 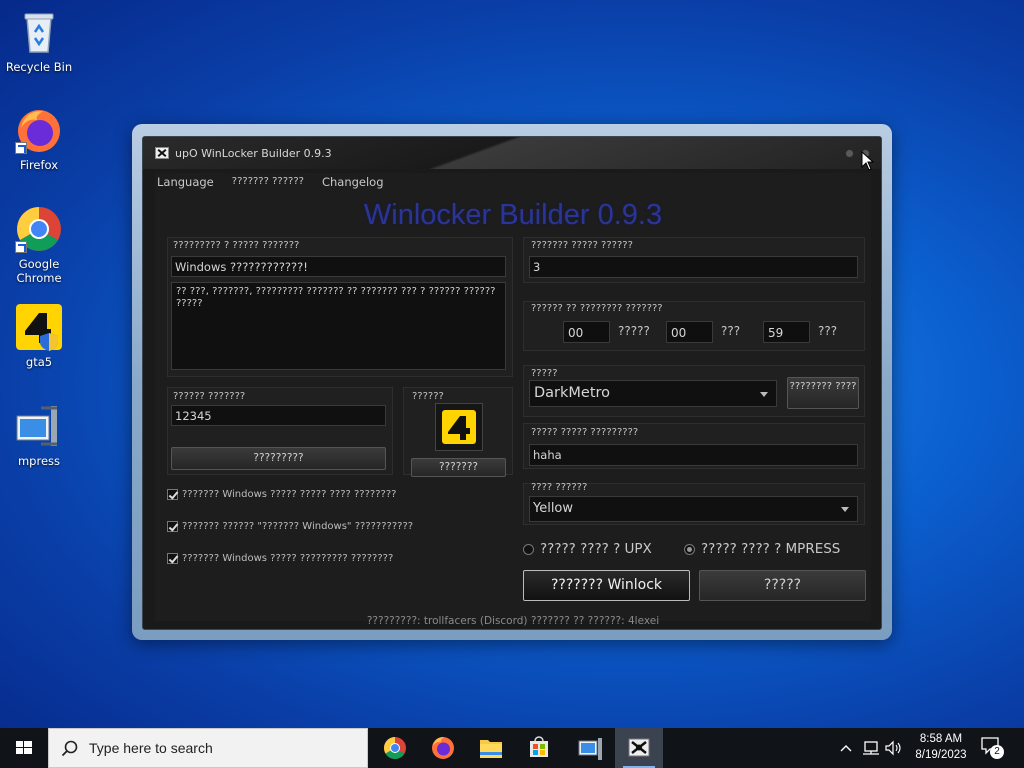 What do you see at coordinates (253, 153) in the screenshot?
I see `window-title: upO WinLocker Builder 0.9.3` at bounding box center [253, 153].